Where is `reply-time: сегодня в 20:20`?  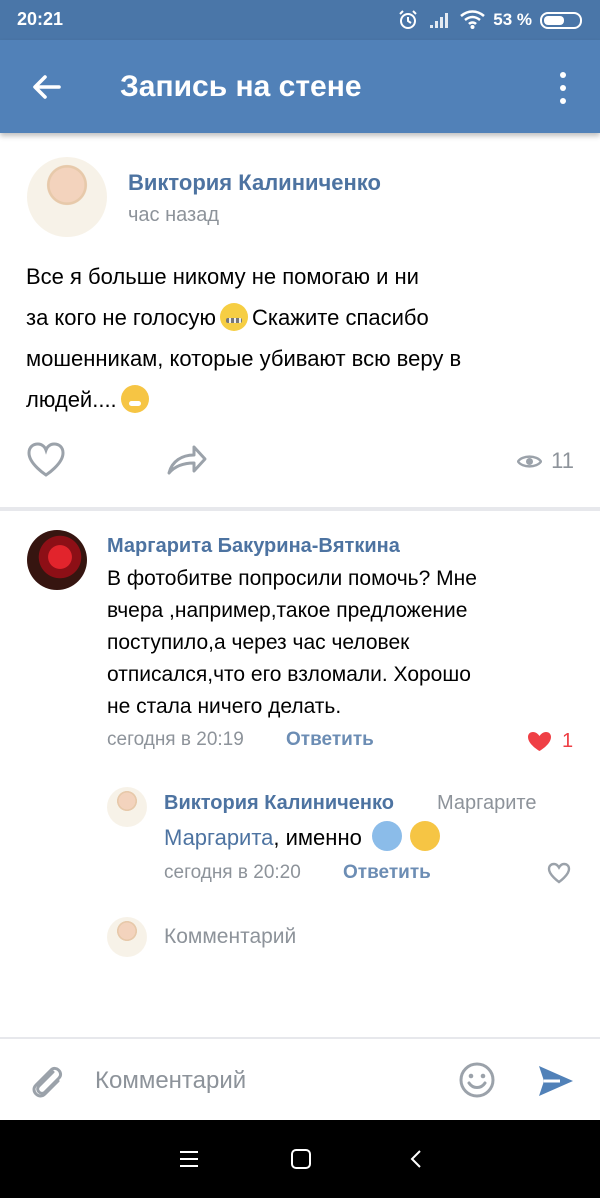
reply-time: сегодня в 20:20 is located at coordinates (232, 872).